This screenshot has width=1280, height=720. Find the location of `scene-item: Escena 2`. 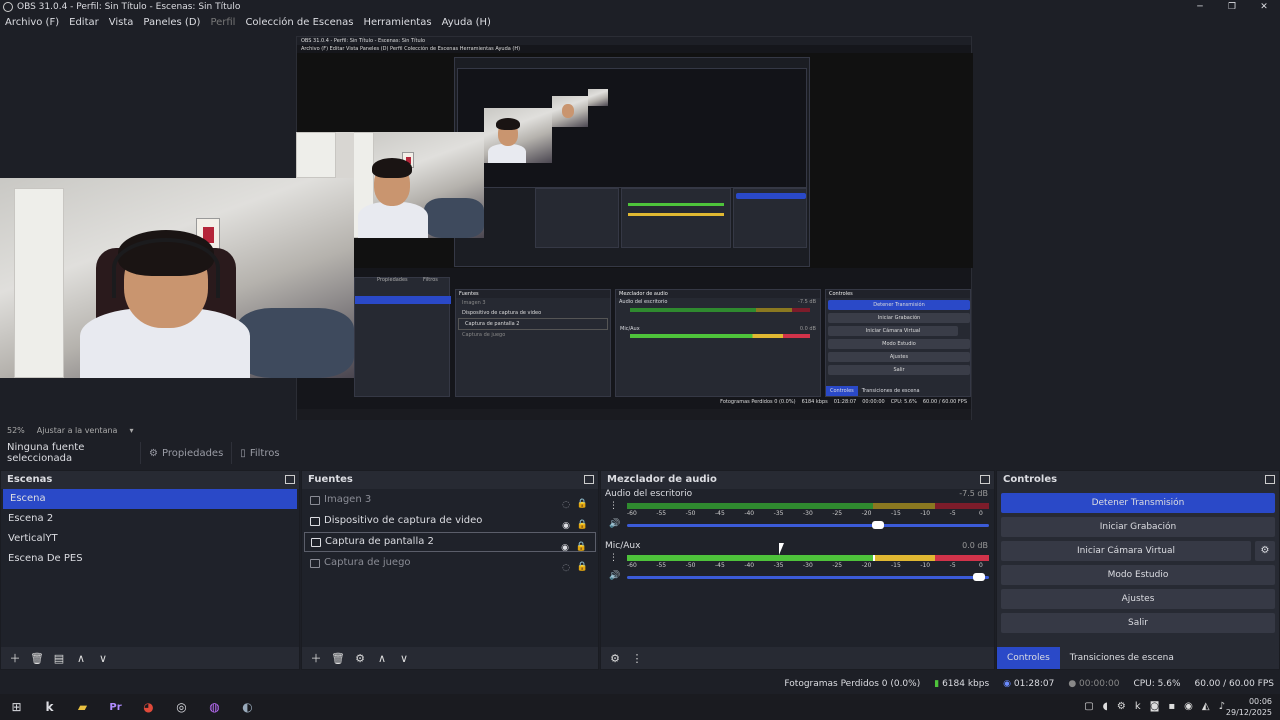

scene-item: Escena 2 is located at coordinates (150, 519).